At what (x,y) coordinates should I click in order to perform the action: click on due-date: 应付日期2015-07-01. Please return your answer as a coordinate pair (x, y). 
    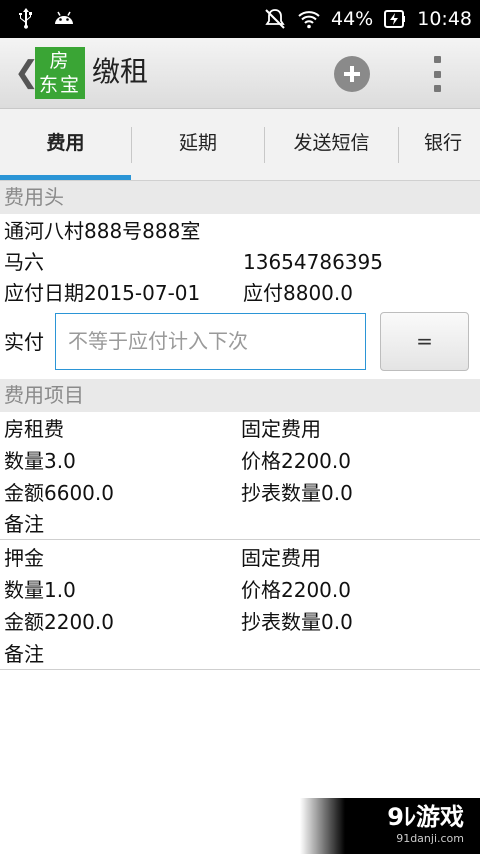
    Looking at the image, I should click on (102, 293).